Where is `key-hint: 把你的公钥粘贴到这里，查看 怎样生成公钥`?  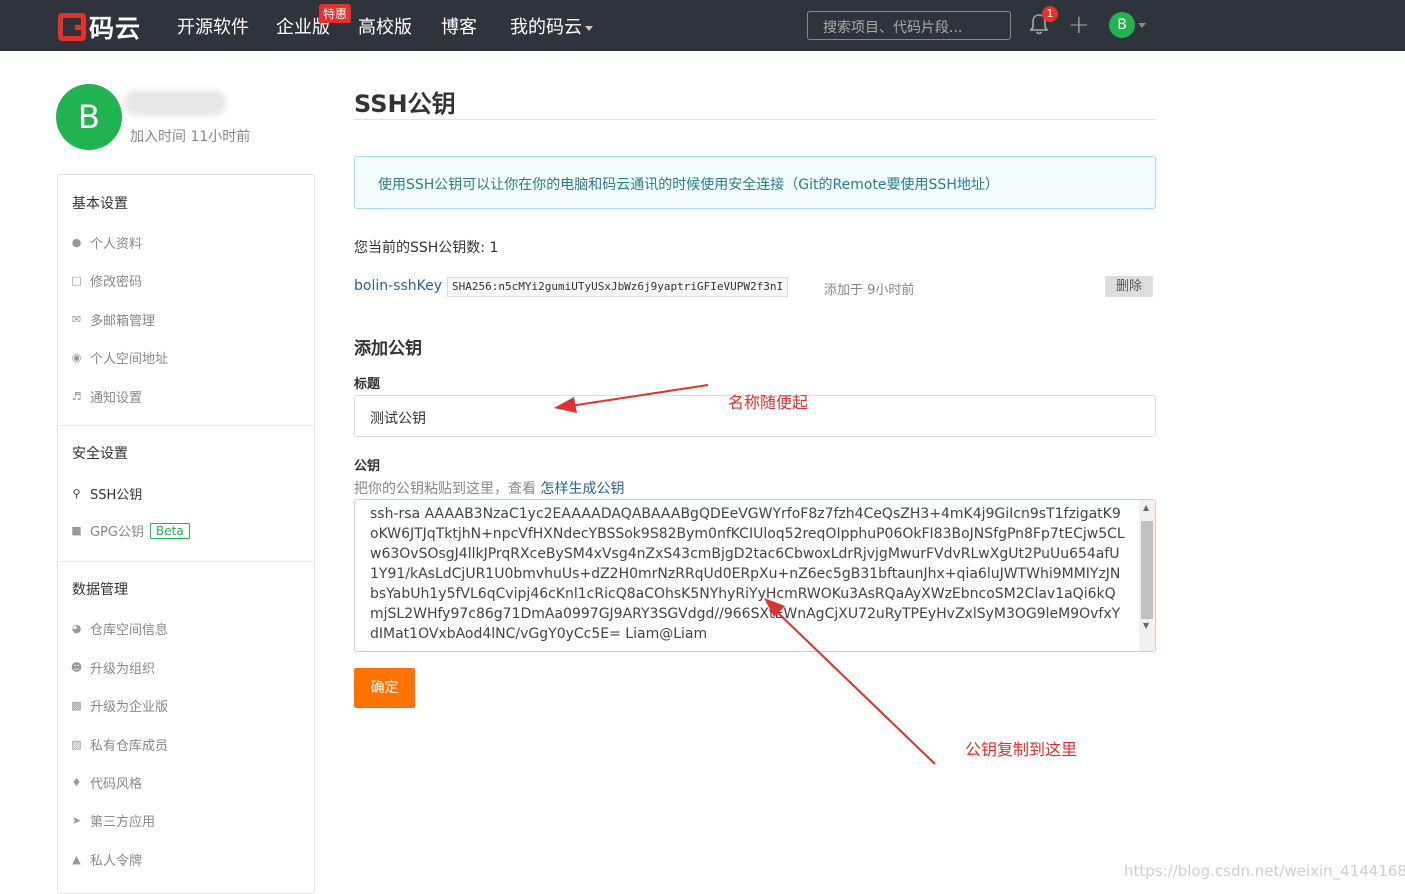
key-hint: 把你的公钥粘贴到这里，查看 怎样生成公钥 is located at coordinates (489, 488).